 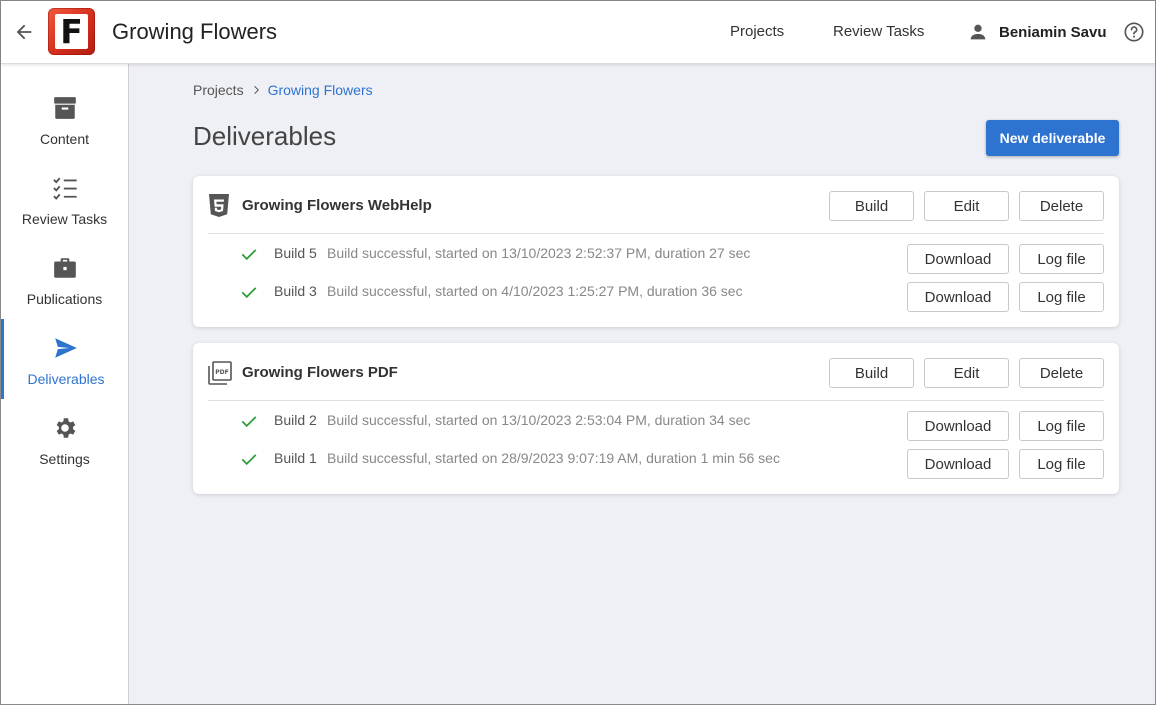 What do you see at coordinates (757, 31) in the screenshot?
I see `nav-projects: Projects` at bounding box center [757, 31].